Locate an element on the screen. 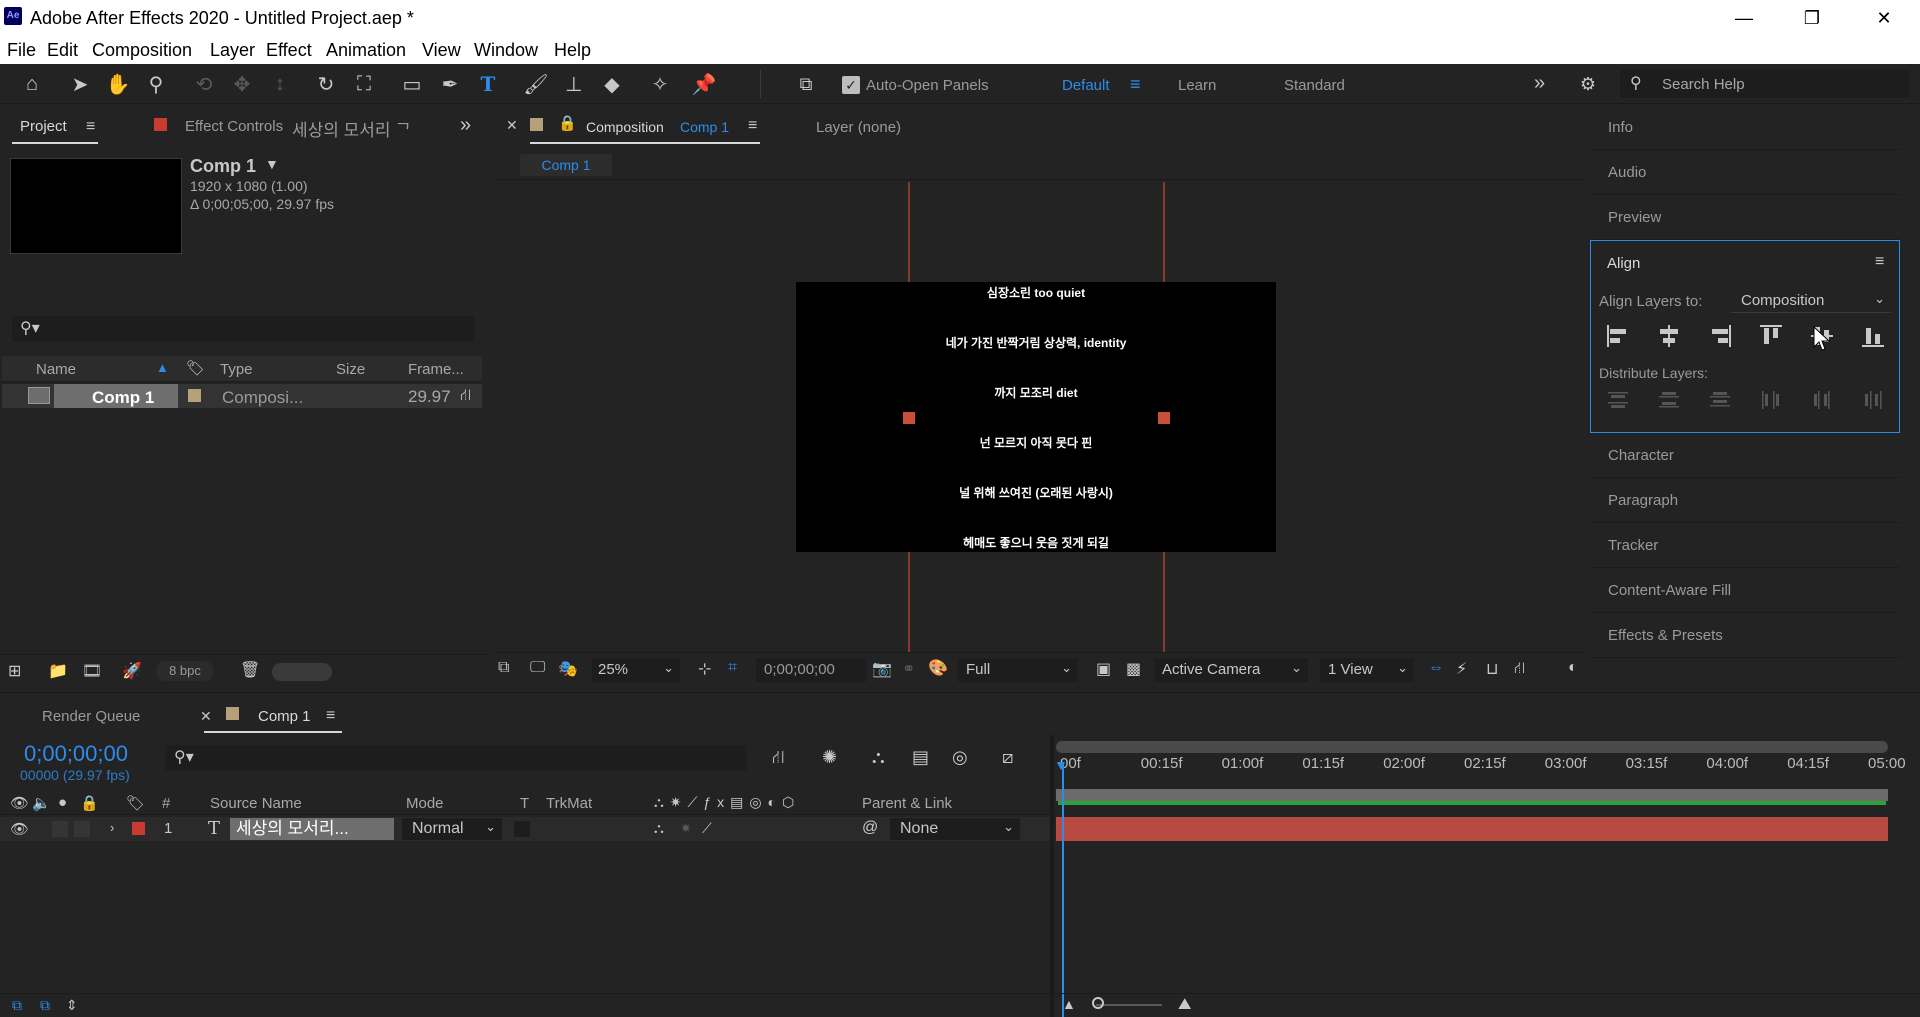 This screenshot has height=1017, width=1920. timeline-search-input: ⚲▾ is located at coordinates (456, 758).